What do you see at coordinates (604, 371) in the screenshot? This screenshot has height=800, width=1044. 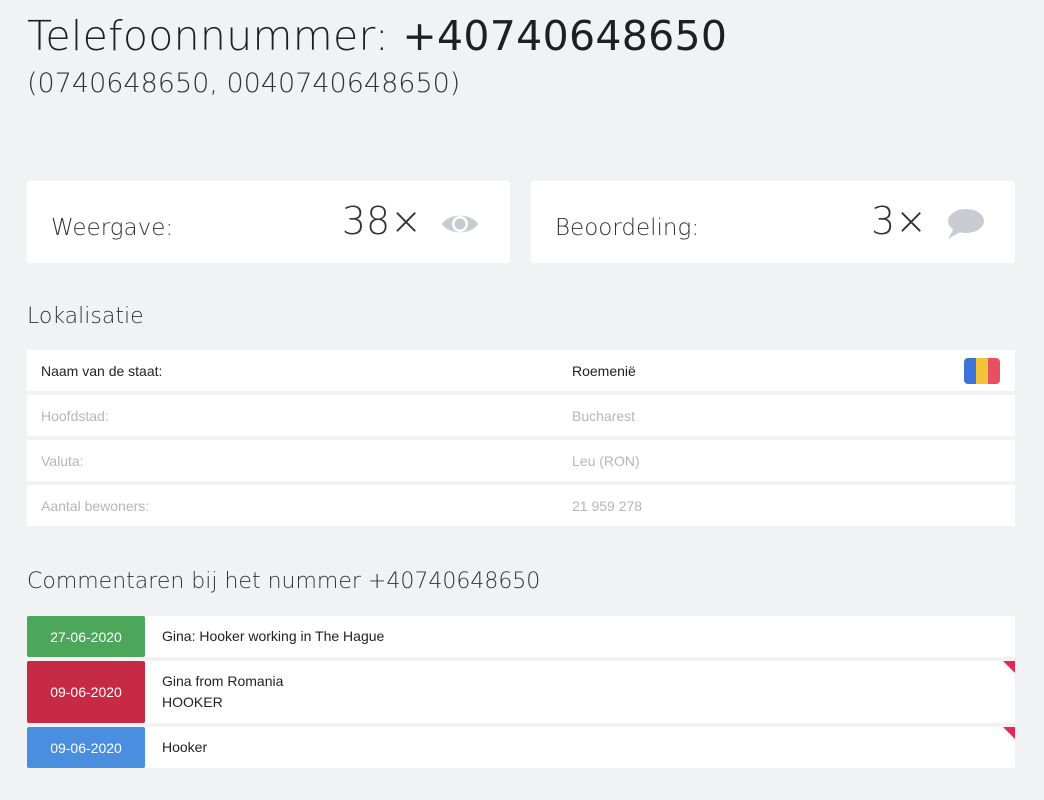 I see `info-value: Roemenië` at bounding box center [604, 371].